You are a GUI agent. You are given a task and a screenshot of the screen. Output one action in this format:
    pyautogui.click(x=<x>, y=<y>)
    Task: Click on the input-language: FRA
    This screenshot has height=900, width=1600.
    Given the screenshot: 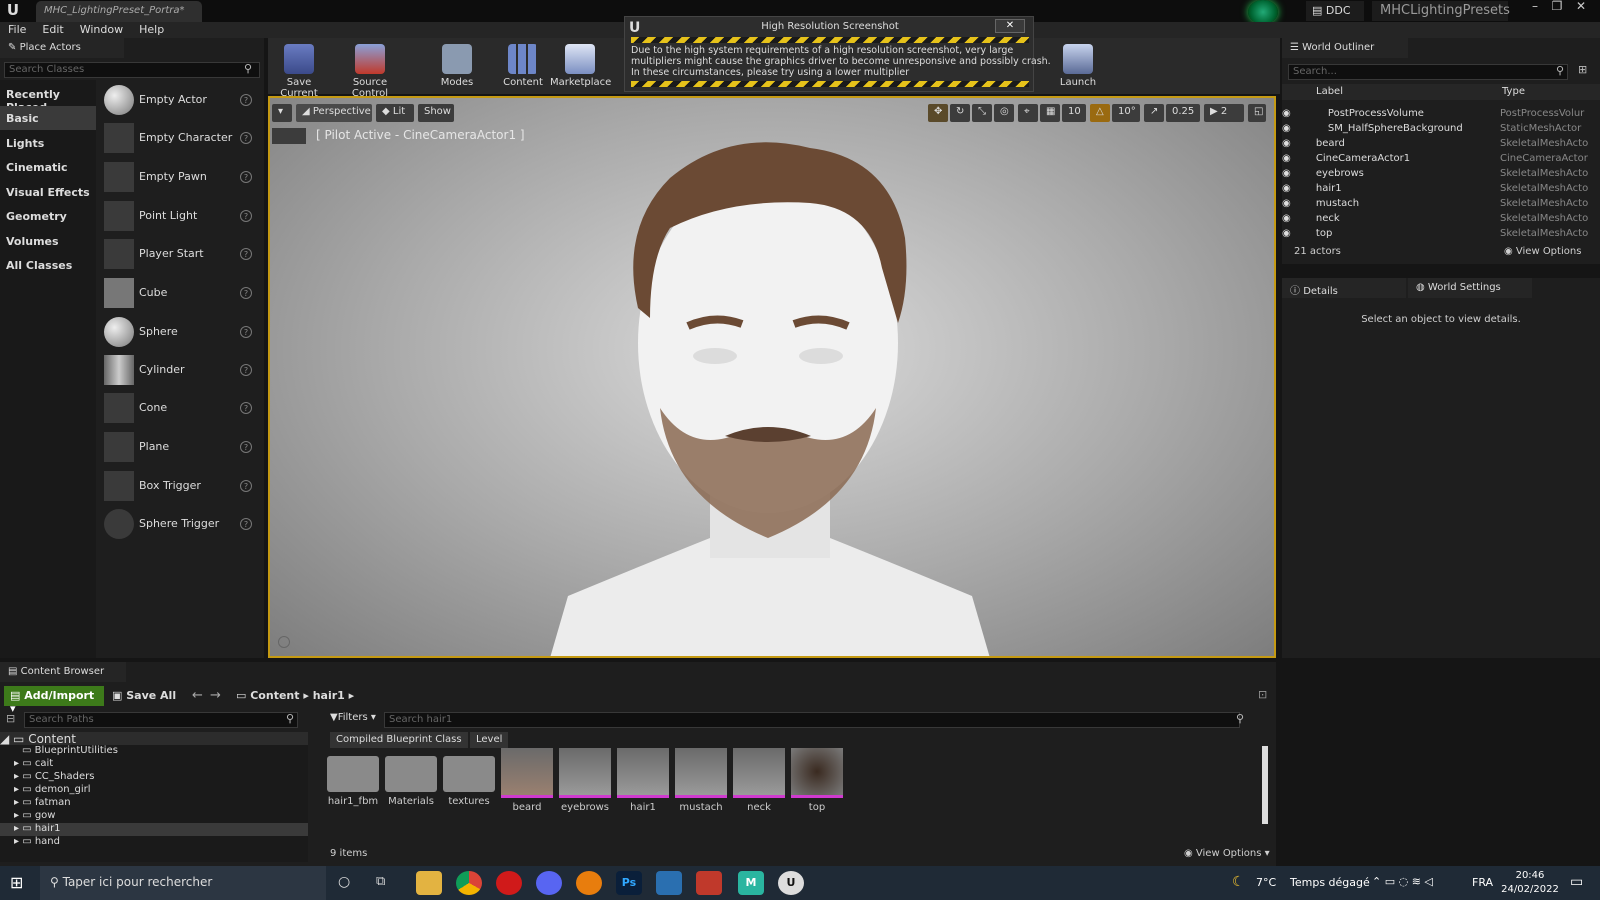 What is the action you would take?
    pyautogui.click(x=1482, y=882)
    